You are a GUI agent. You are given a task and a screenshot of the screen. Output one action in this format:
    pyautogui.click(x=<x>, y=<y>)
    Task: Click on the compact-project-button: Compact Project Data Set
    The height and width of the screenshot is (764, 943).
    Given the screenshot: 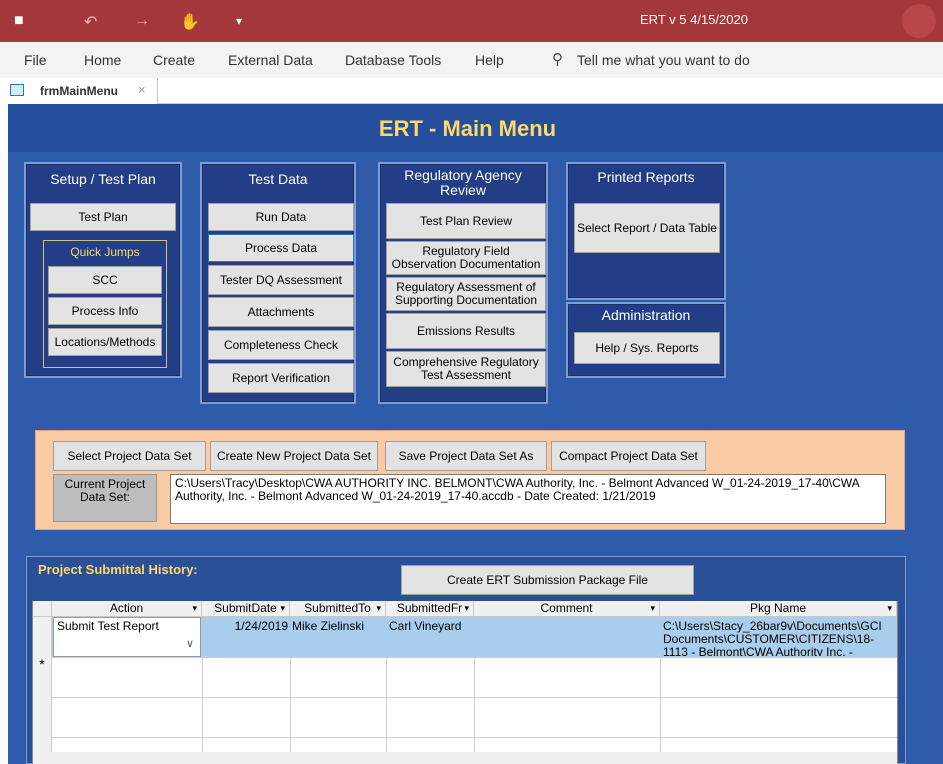 What is the action you would take?
    pyautogui.click(x=628, y=456)
    